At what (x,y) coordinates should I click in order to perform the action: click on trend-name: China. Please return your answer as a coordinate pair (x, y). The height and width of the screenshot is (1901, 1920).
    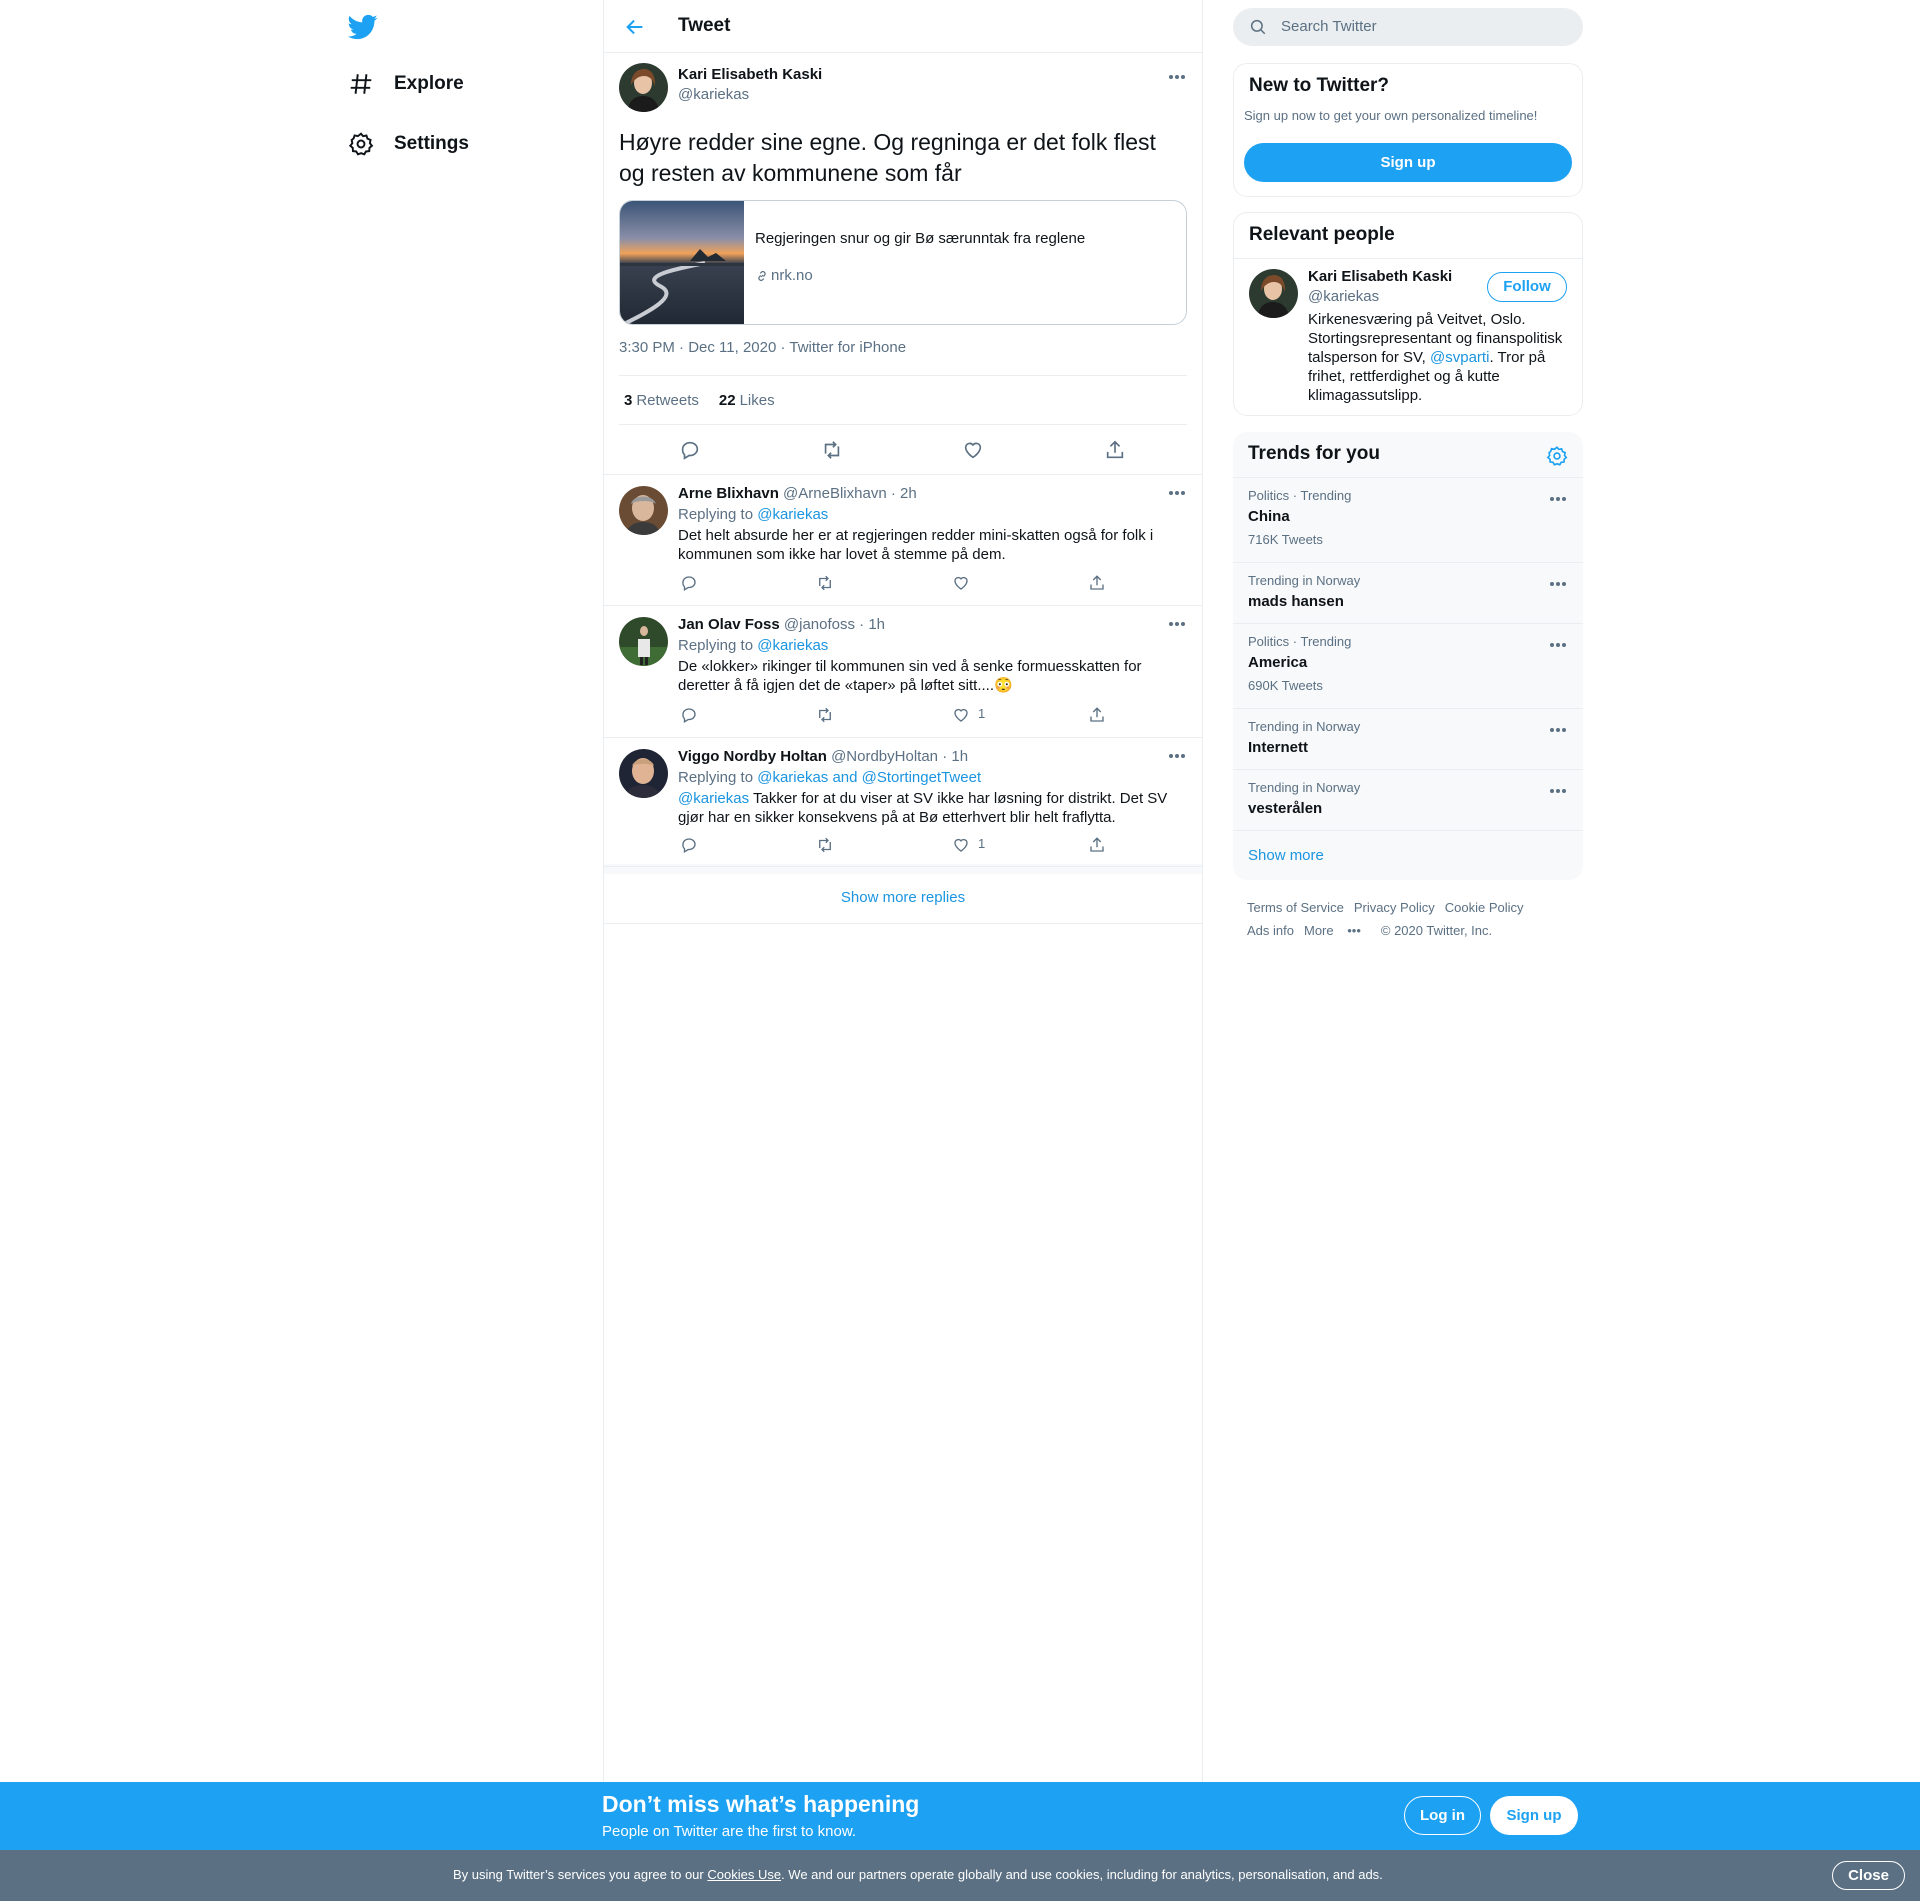
    Looking at the image, I should click on (1269, 516).